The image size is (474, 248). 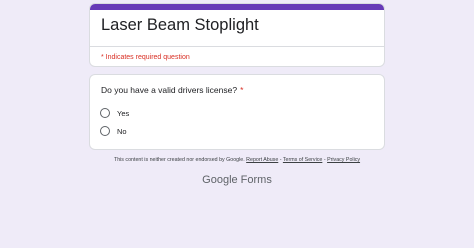 I want to click on question-title: Do you have a valid drivers license? *, so click(x=172, y=90).